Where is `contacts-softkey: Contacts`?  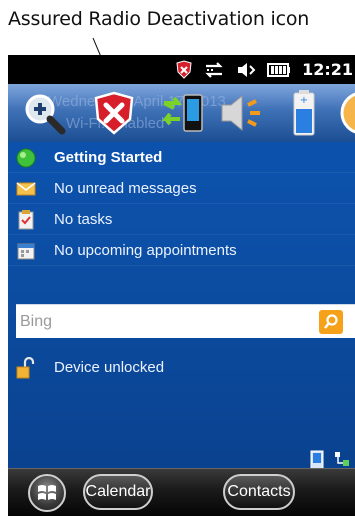 contacts-softkey: Contacts is located at coordinates (259, 492).